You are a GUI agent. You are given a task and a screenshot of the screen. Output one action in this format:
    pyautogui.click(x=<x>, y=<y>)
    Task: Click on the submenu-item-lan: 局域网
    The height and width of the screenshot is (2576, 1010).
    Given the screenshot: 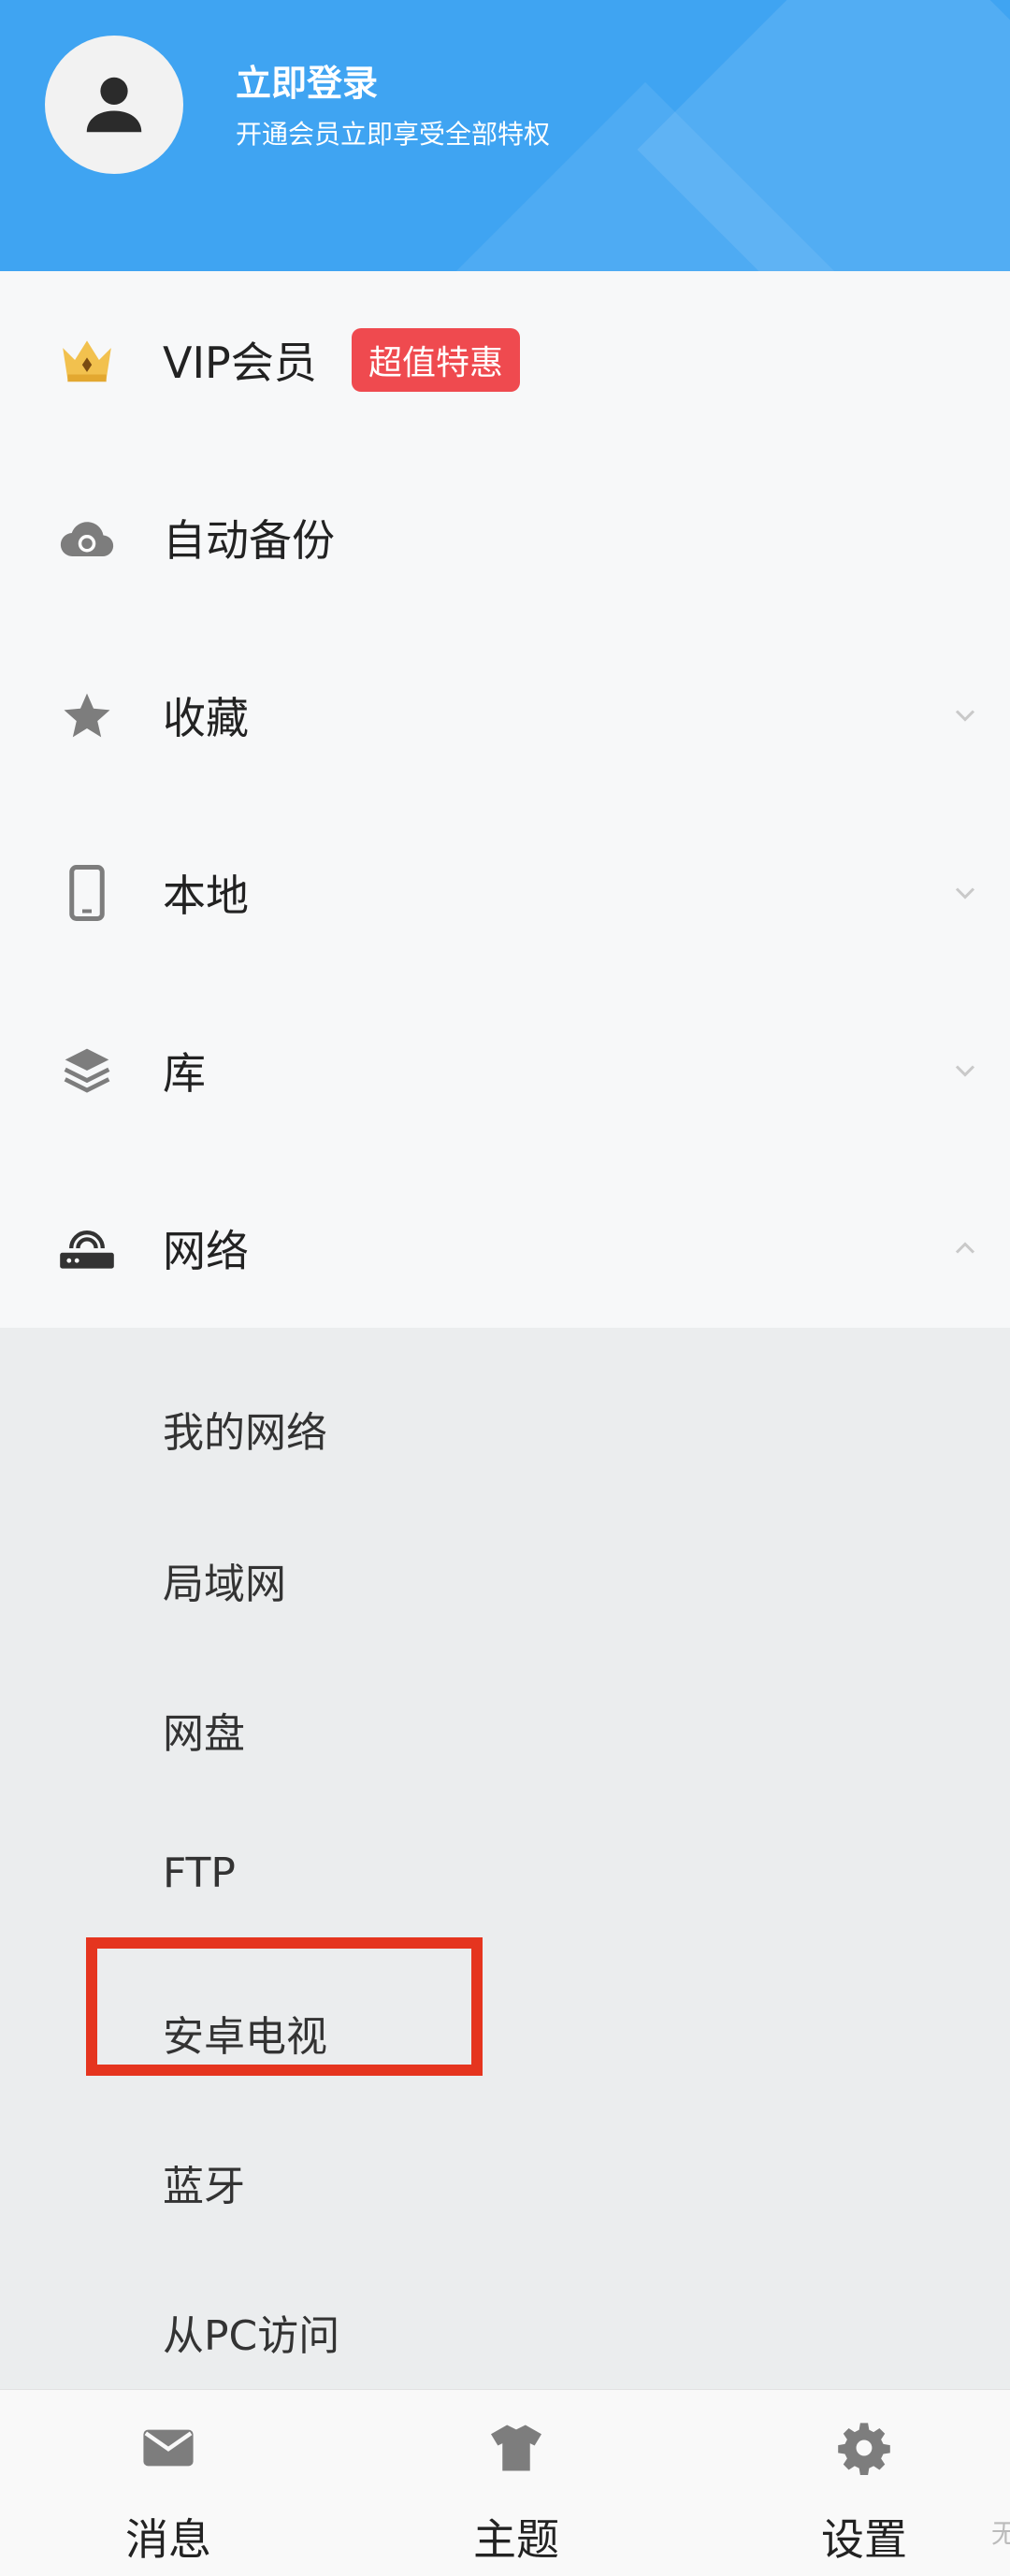 What is the action you would take?
    pyautogui.click(x=225, y=1580)
    